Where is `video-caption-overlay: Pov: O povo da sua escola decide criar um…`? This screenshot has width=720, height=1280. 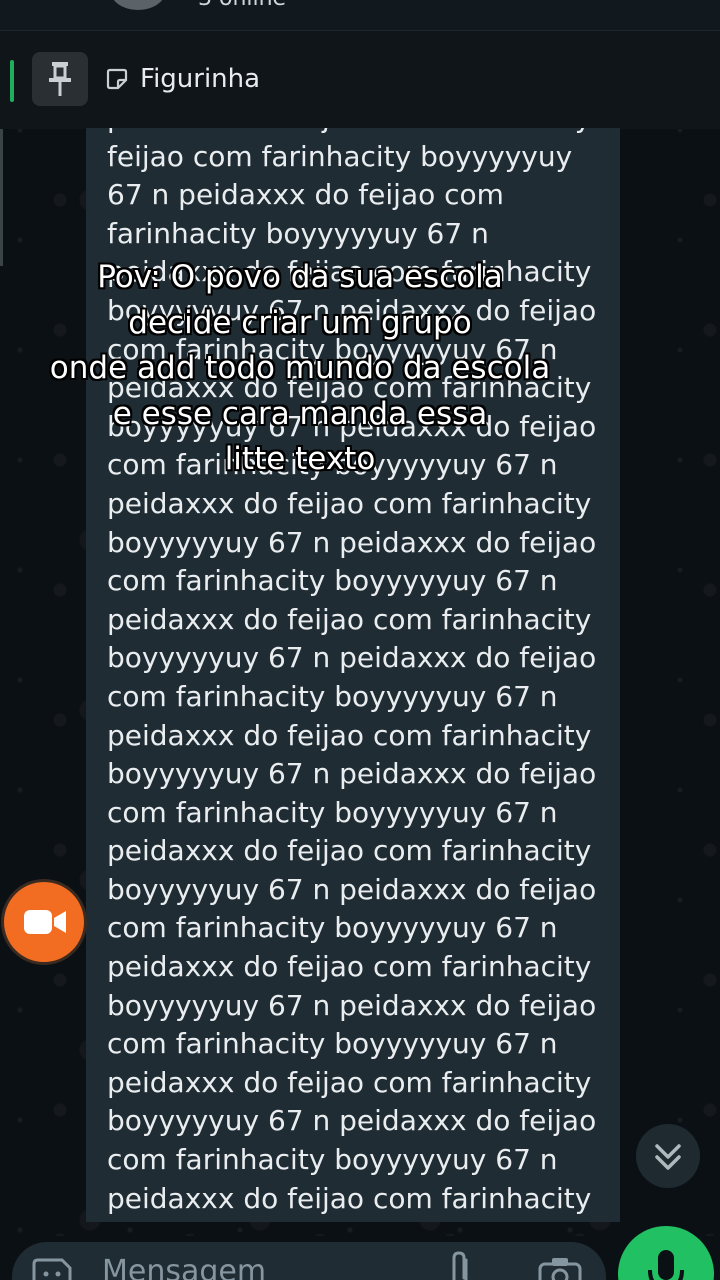 video-caption-overlay: Pov: O povo da sua escola decide criar um… is located at coordinates (300, 369).